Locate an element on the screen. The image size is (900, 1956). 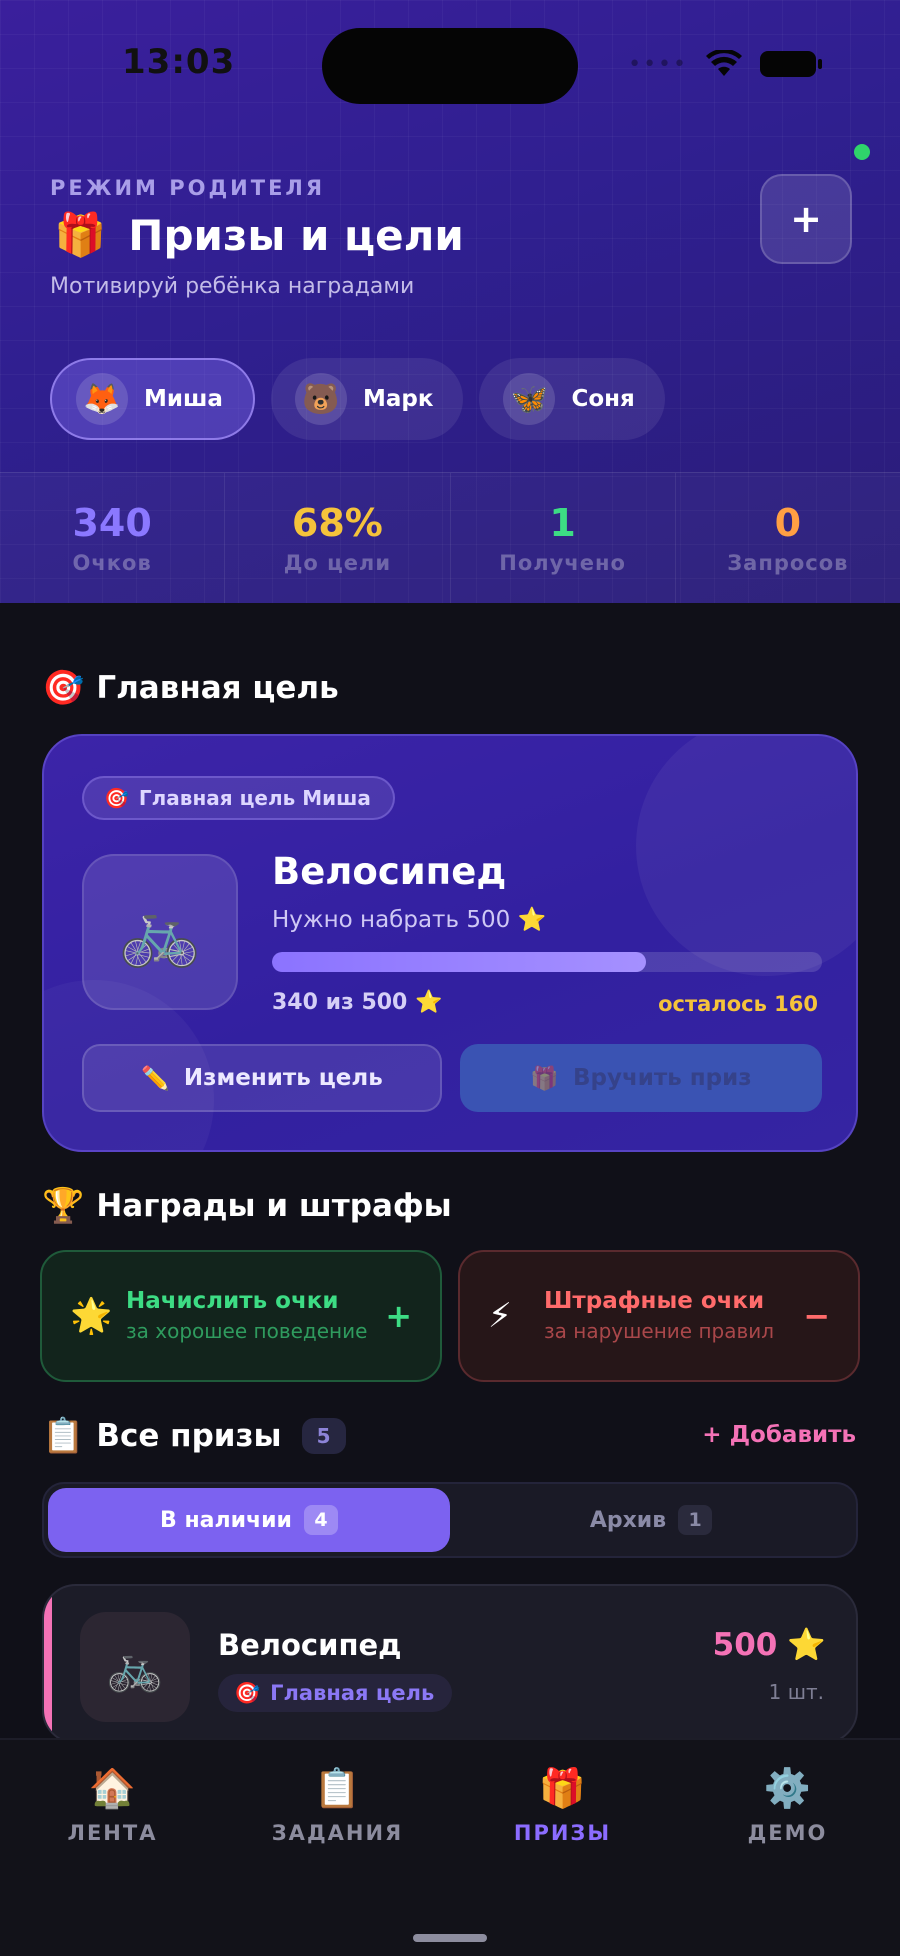
page-title: 🎁 Призы и цели is located at coordinates (259, 235).